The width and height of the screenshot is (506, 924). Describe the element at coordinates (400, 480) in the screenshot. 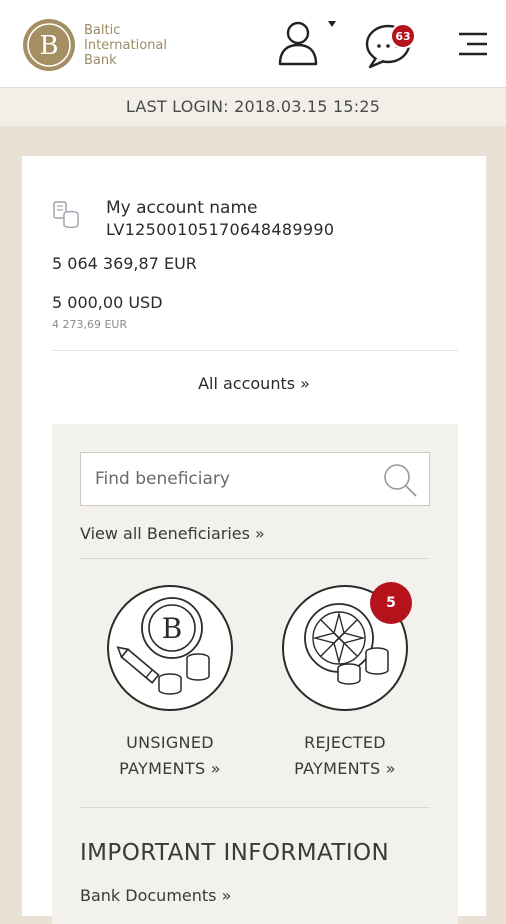

I see `search-icon` at that location.